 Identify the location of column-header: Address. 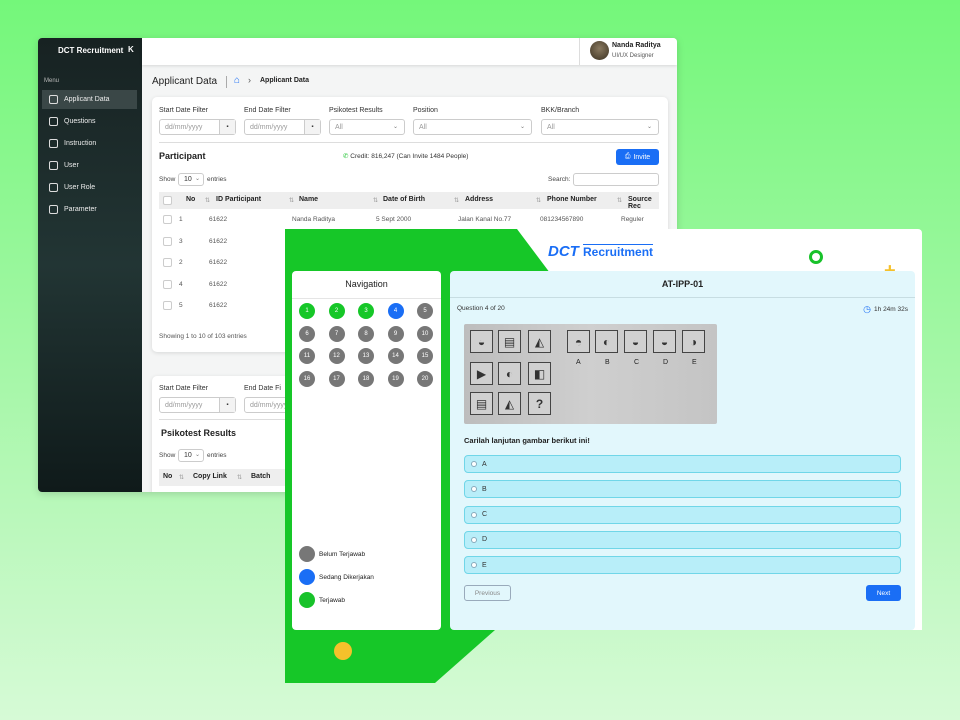
(479, 199).